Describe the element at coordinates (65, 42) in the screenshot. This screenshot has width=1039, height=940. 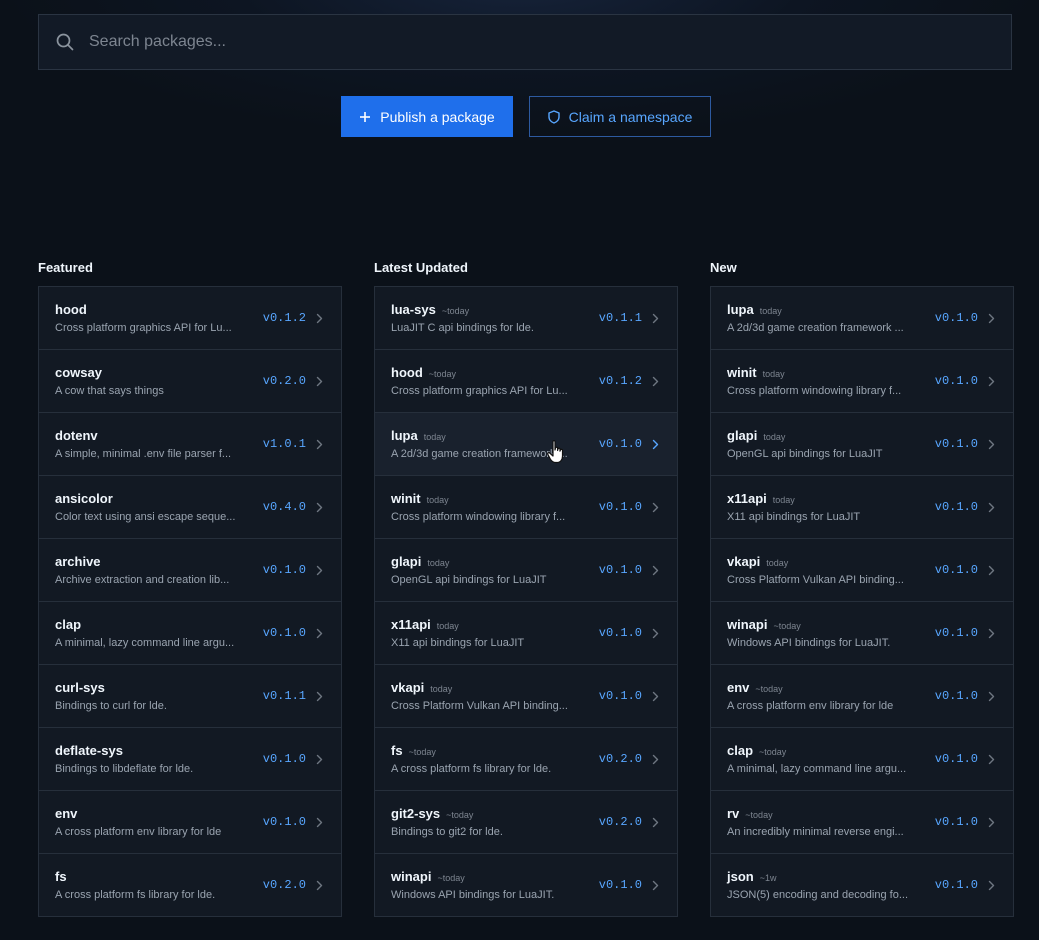
I see `search-icon` at that location.